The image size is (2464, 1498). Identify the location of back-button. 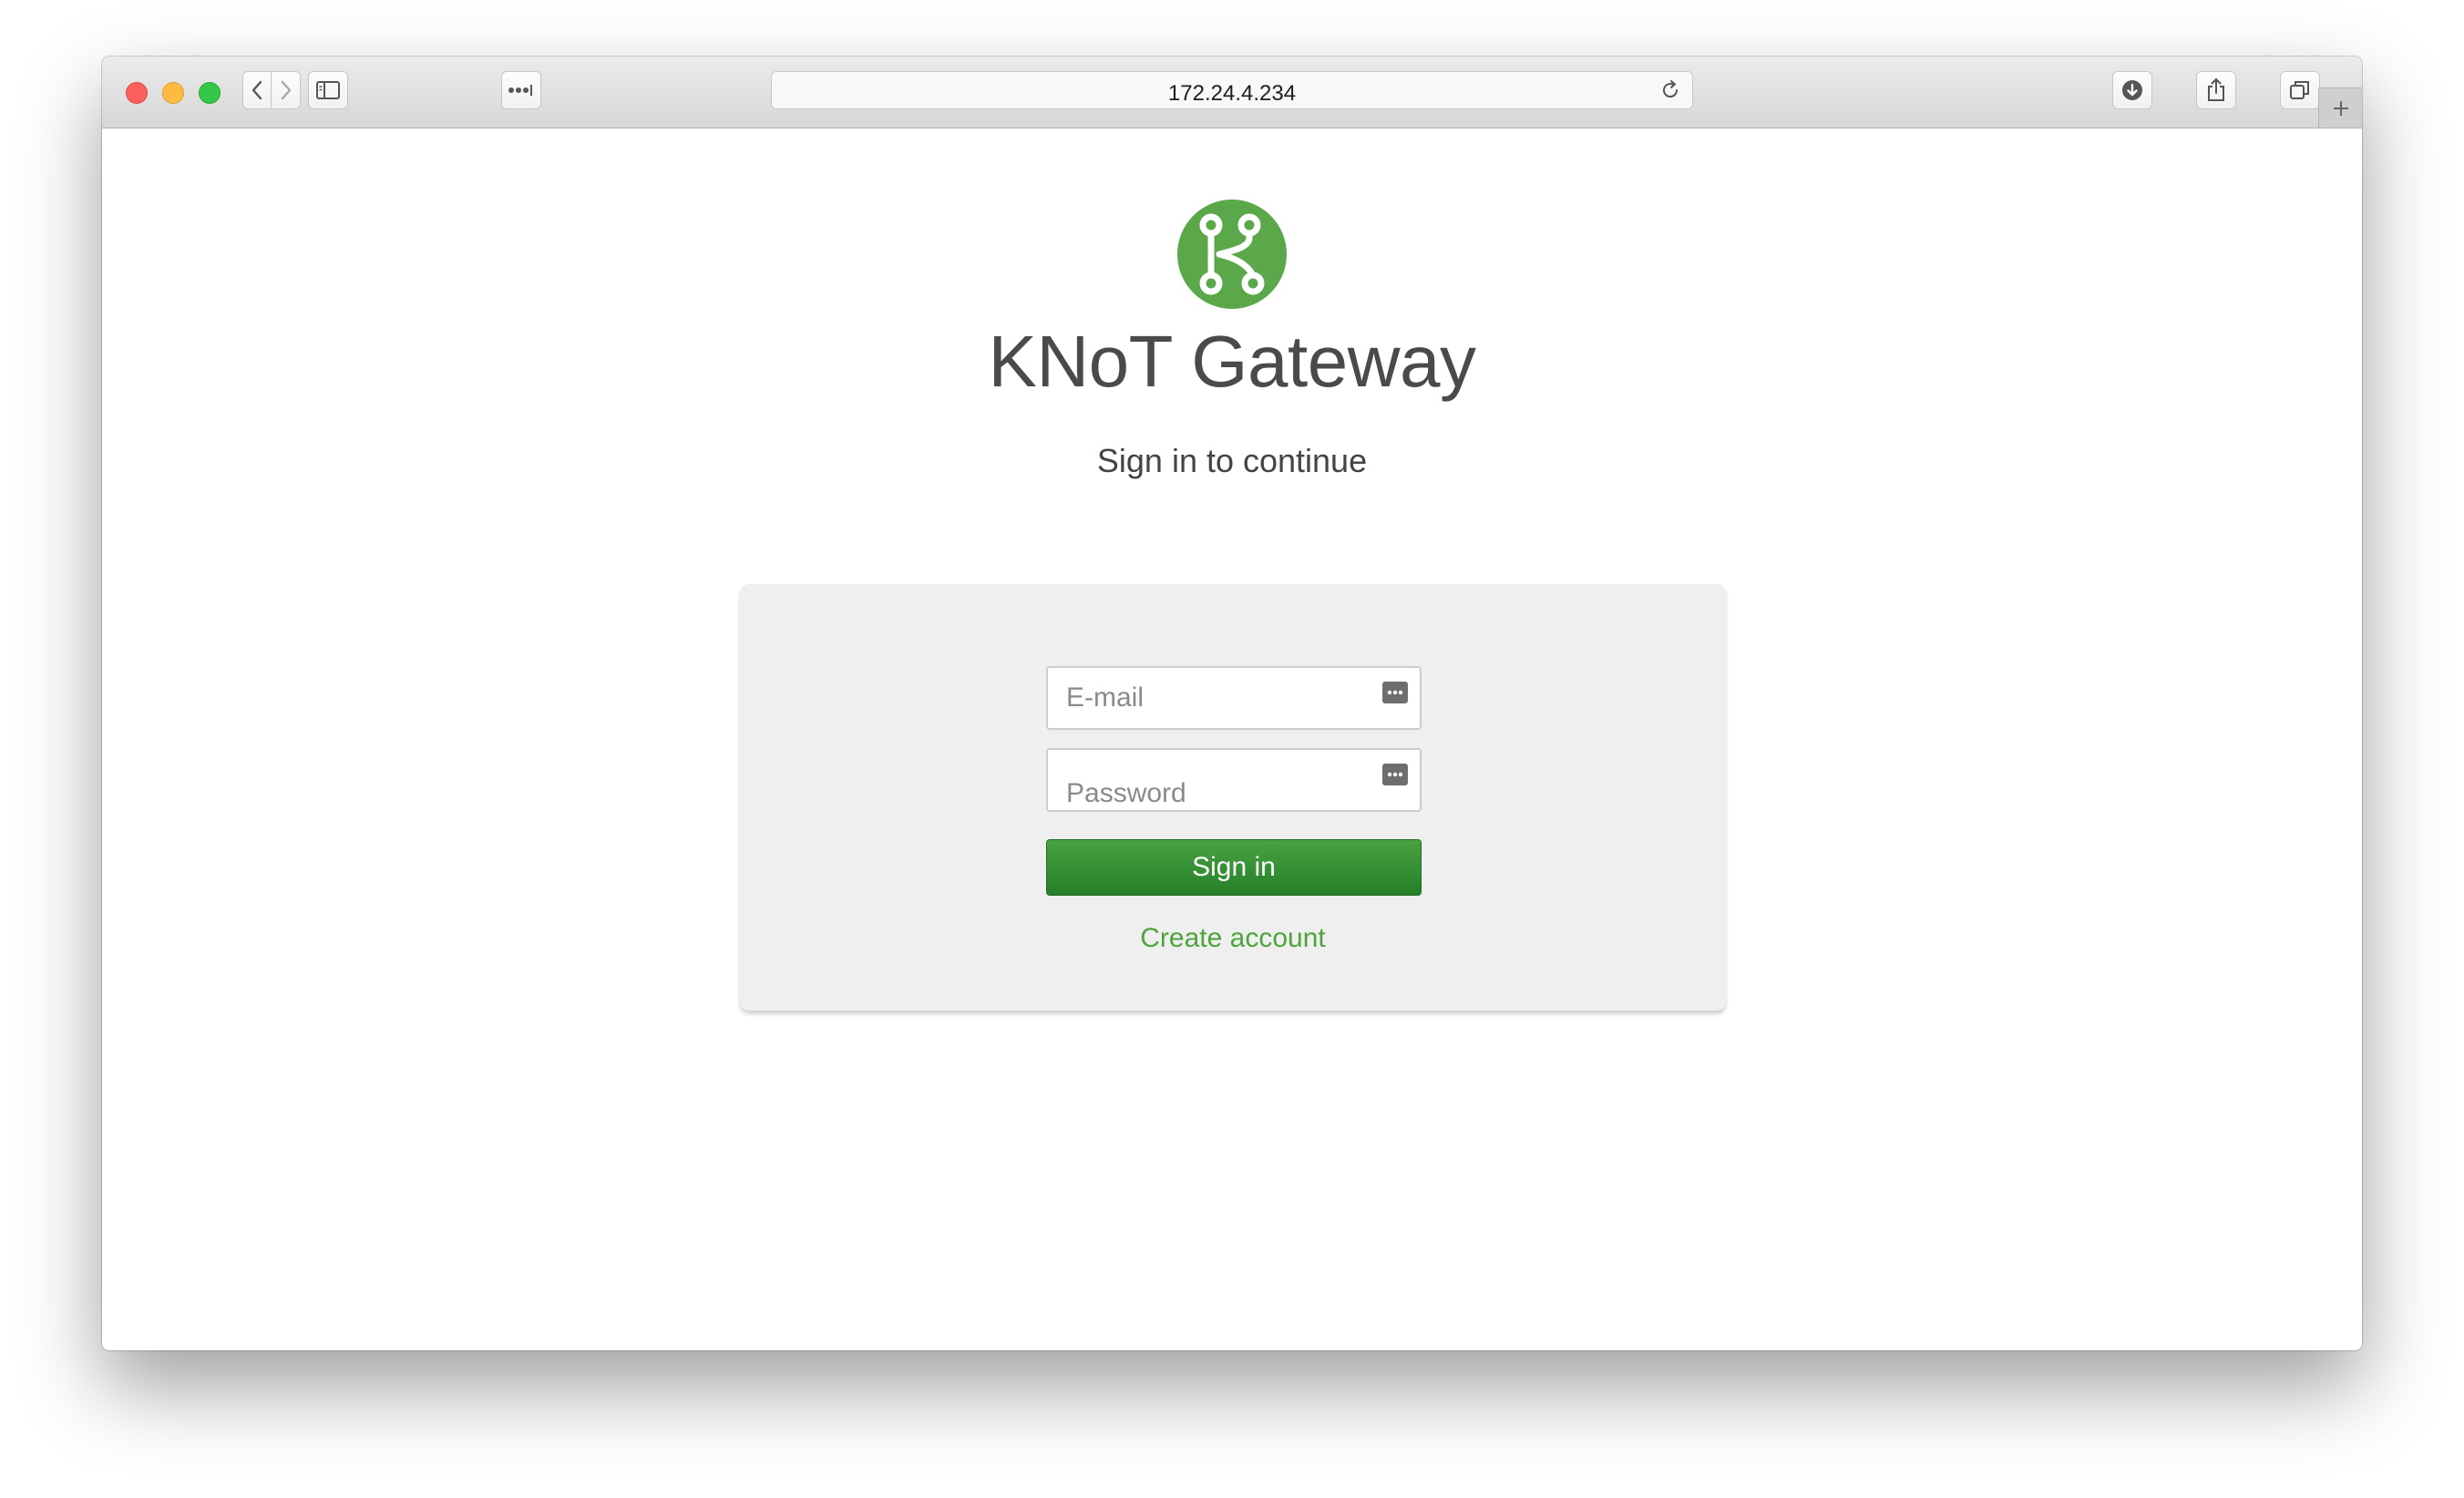
(257, 90).